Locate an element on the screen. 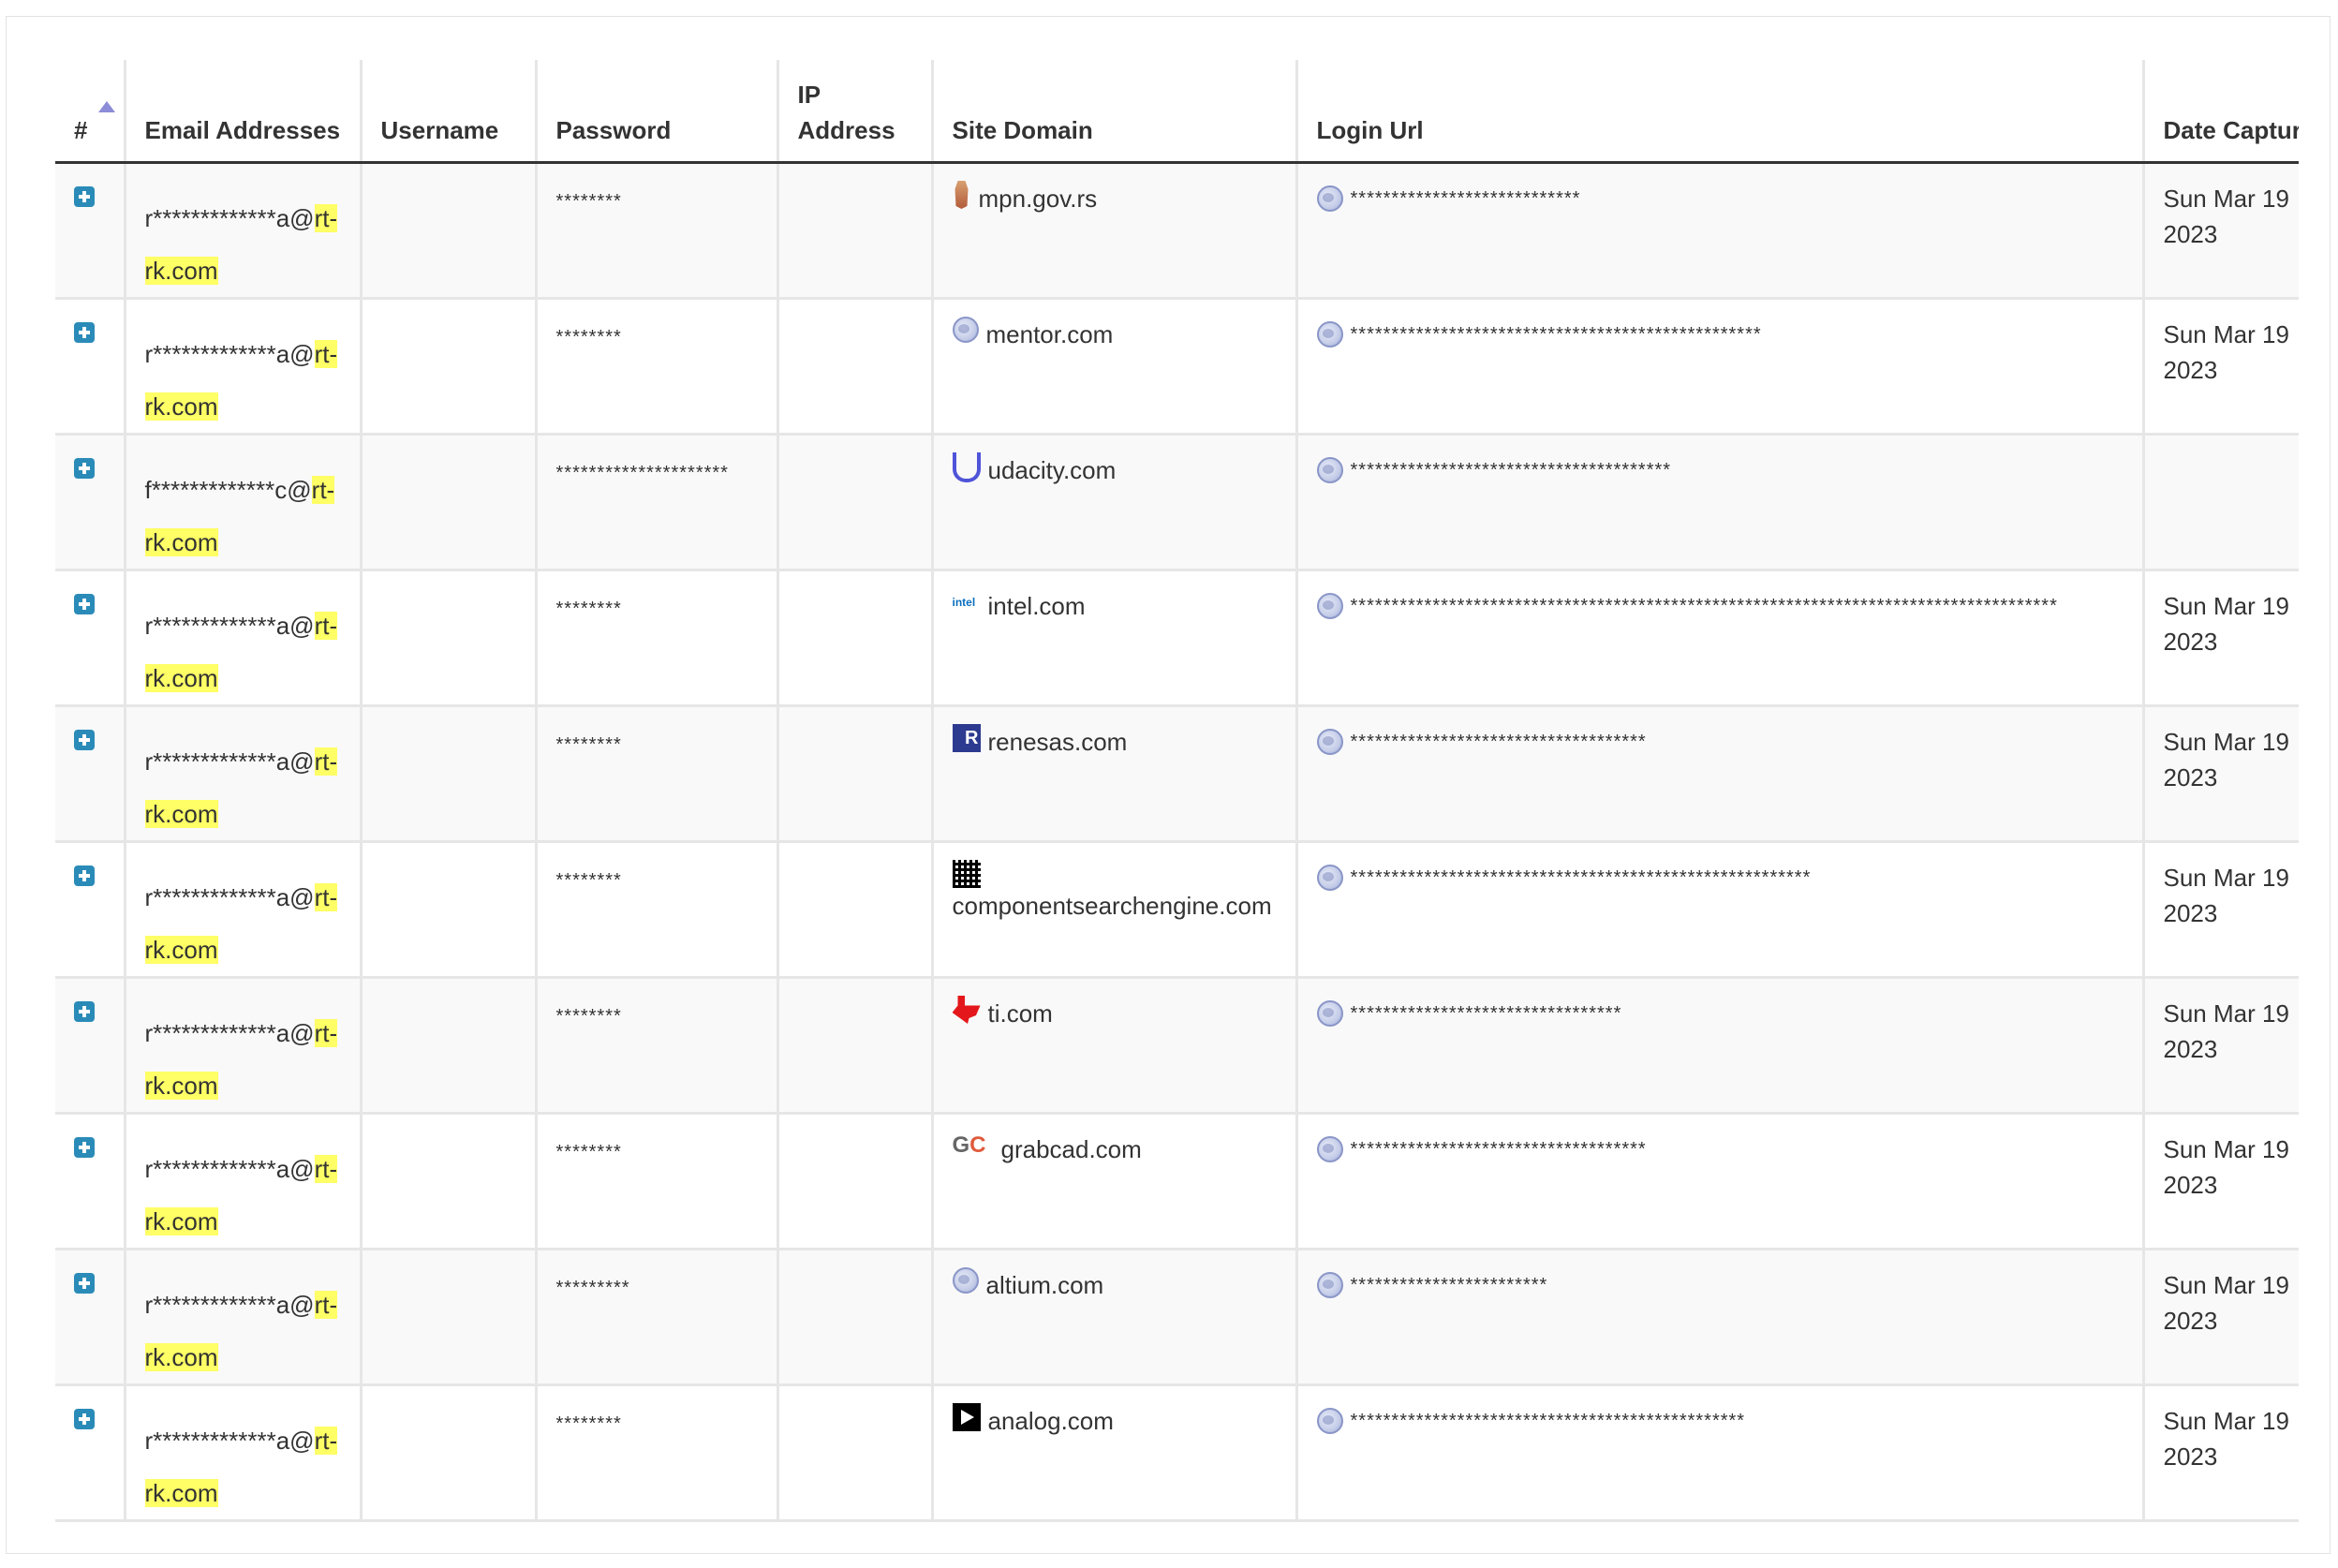 Image resolution: width=2338 pixels, height=1568 pixels. site-domain: mentor.com is located at coordinates (1050, 334).